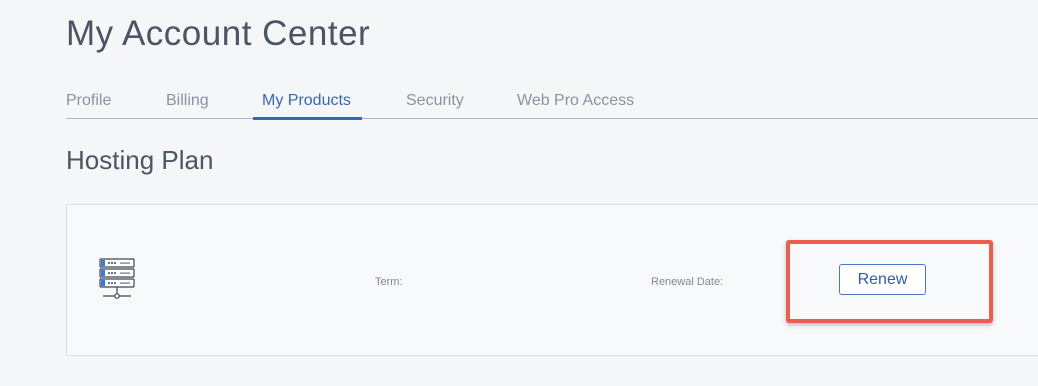 This screenshot has height=386, width=1038. What do you see at coordinates (118, 280) in the screenshot?
I see `server-rack-icon` at bounding box center [118, 280].